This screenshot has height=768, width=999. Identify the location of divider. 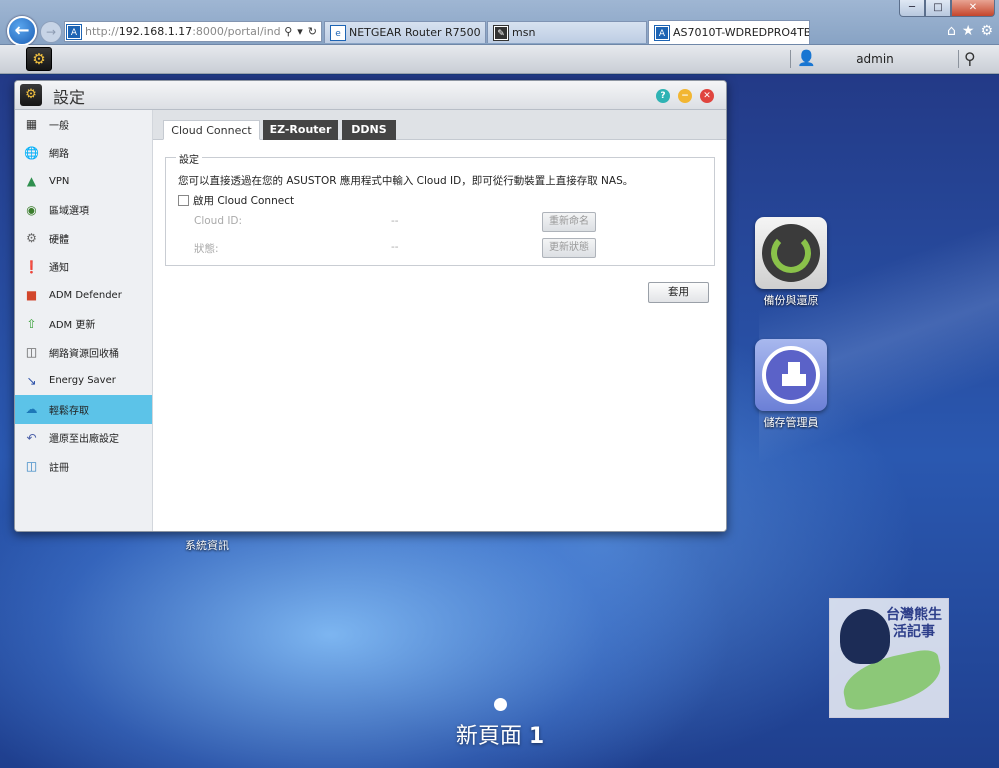
(958, 59).